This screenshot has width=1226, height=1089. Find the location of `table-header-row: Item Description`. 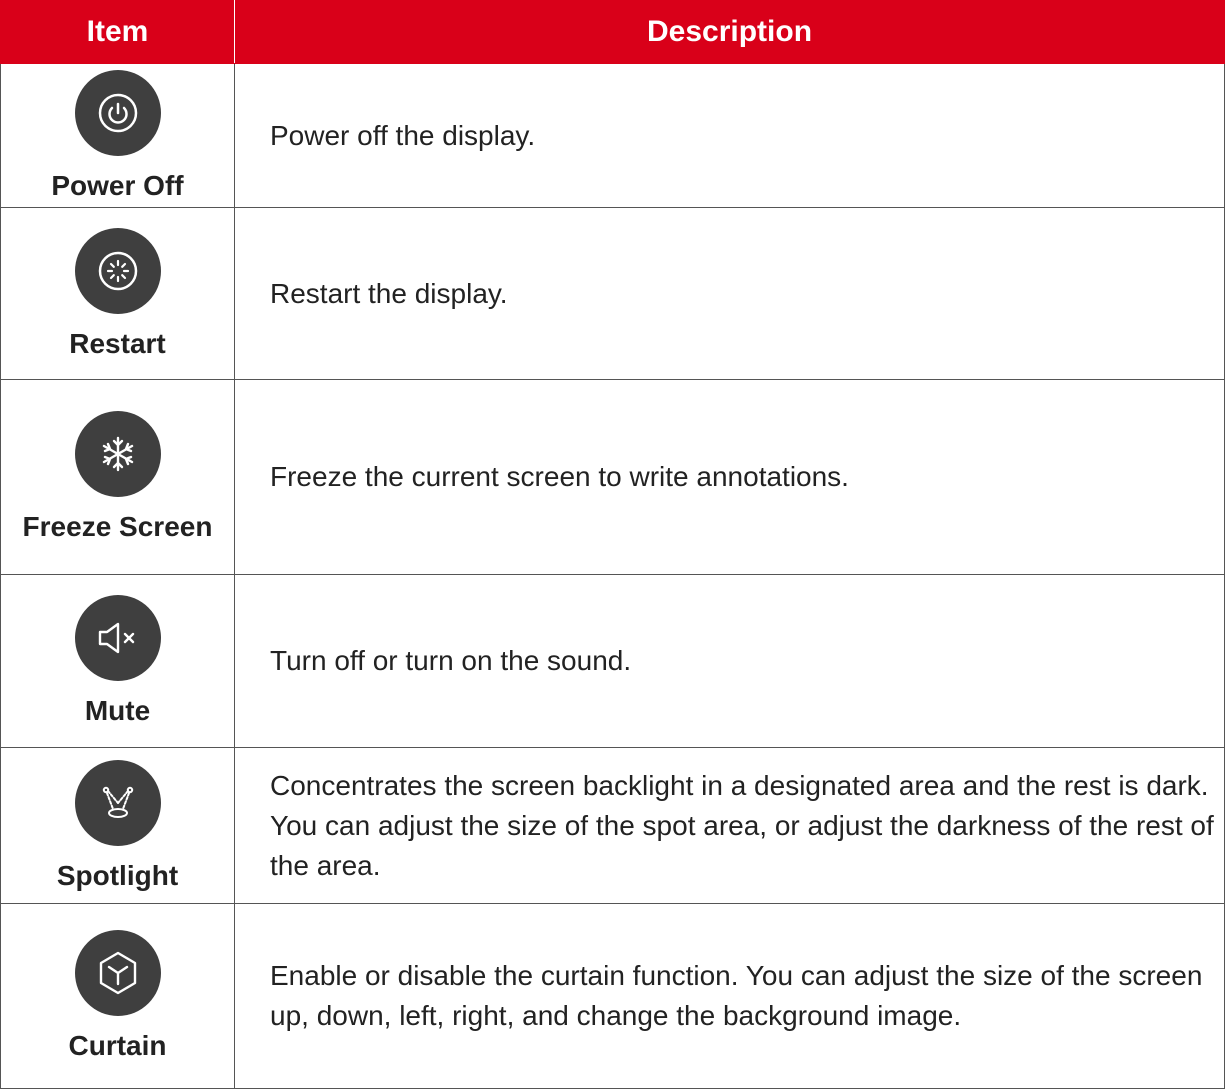

table-header-row: Item Description is located at coordinates (612, 32).